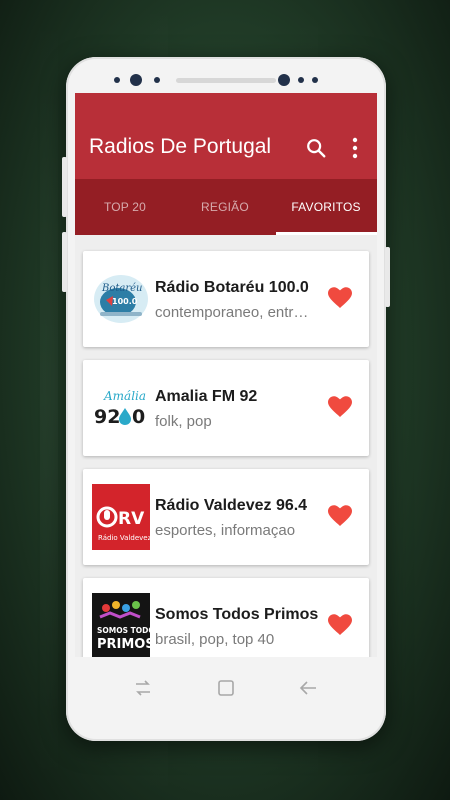  I want to click on valdevez-logo: RV Rádio Valdevez, so click(121, 517).